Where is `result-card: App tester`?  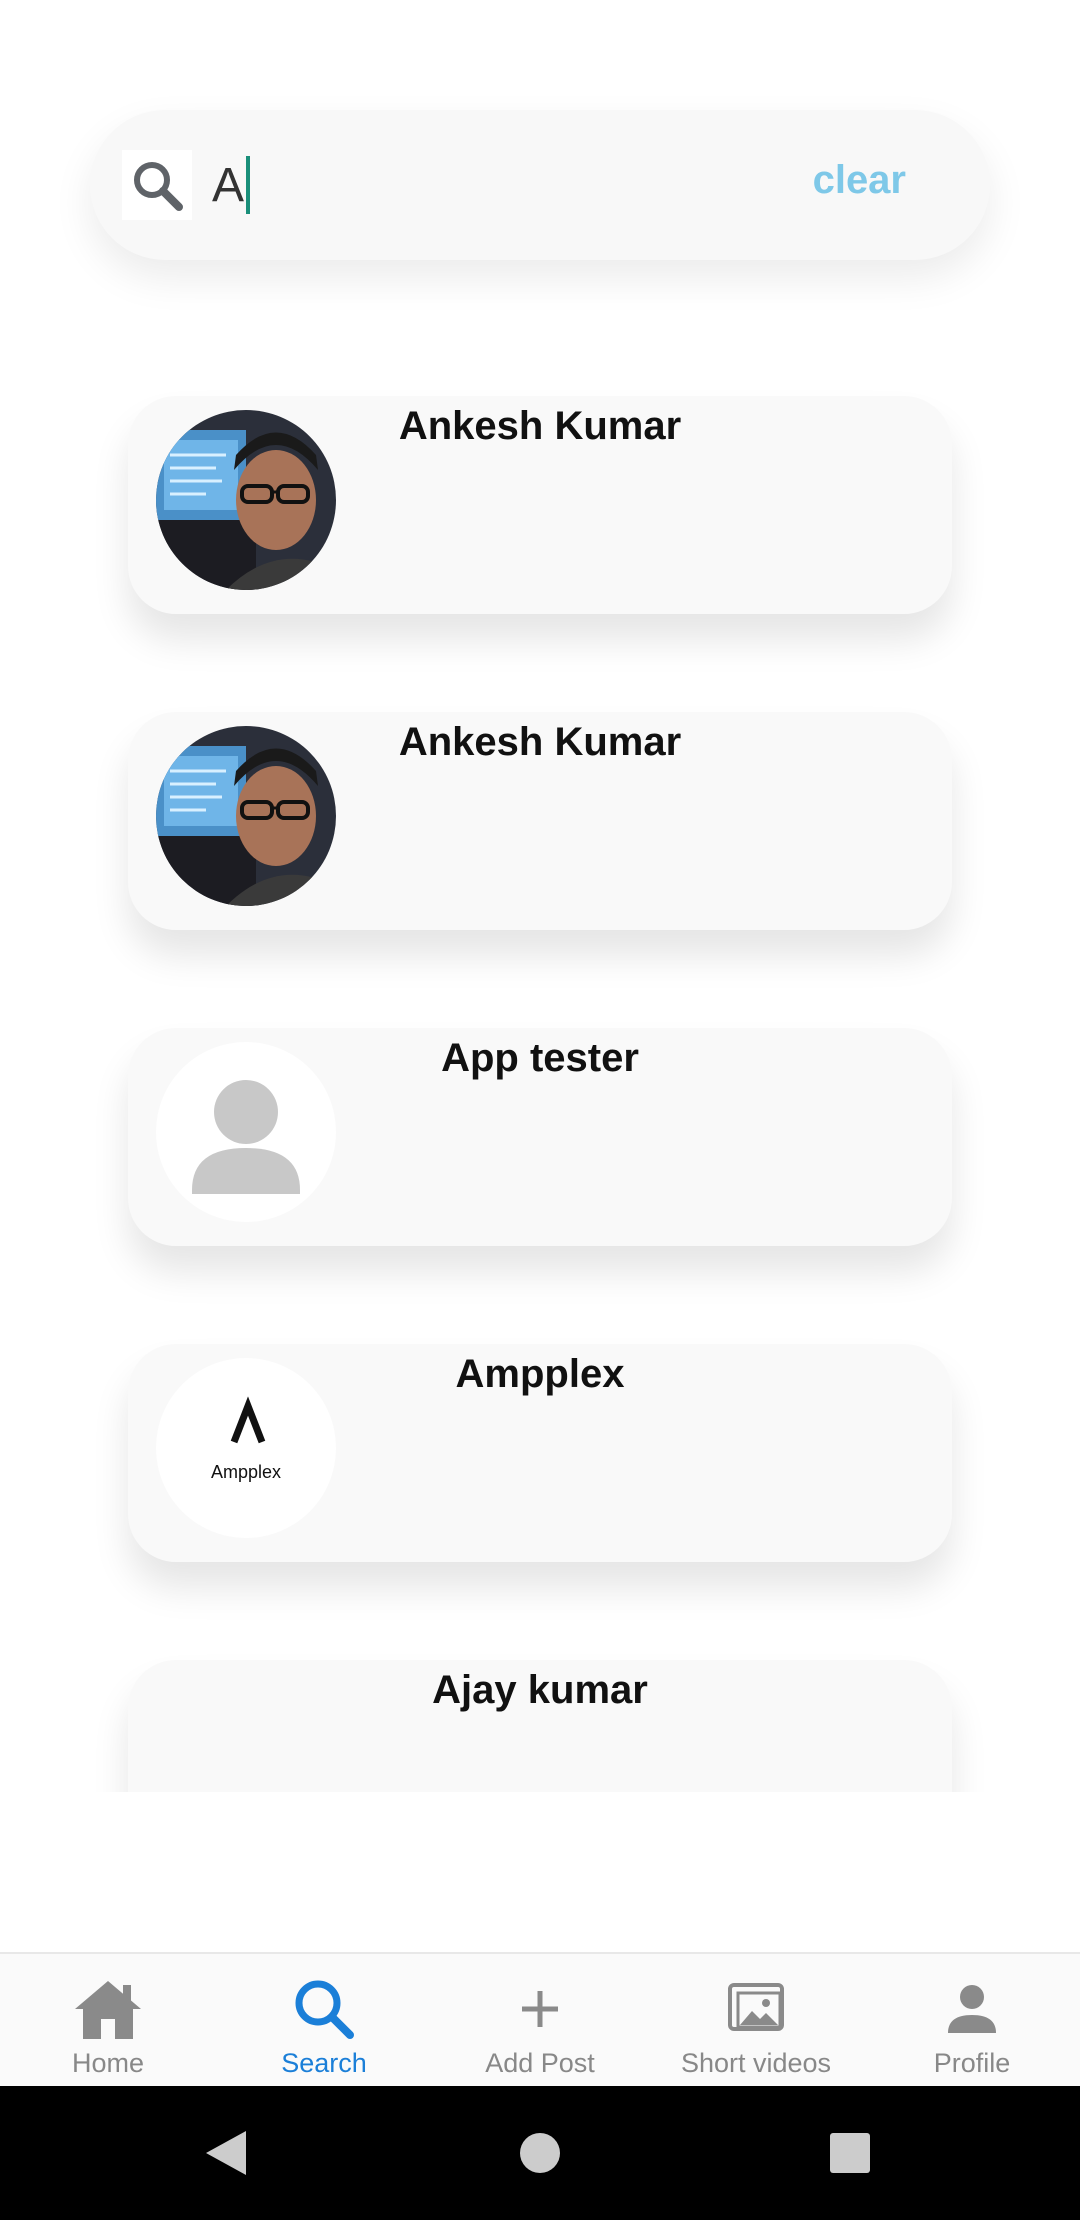 result-card: App tester is located at coordinates (540, 1137).